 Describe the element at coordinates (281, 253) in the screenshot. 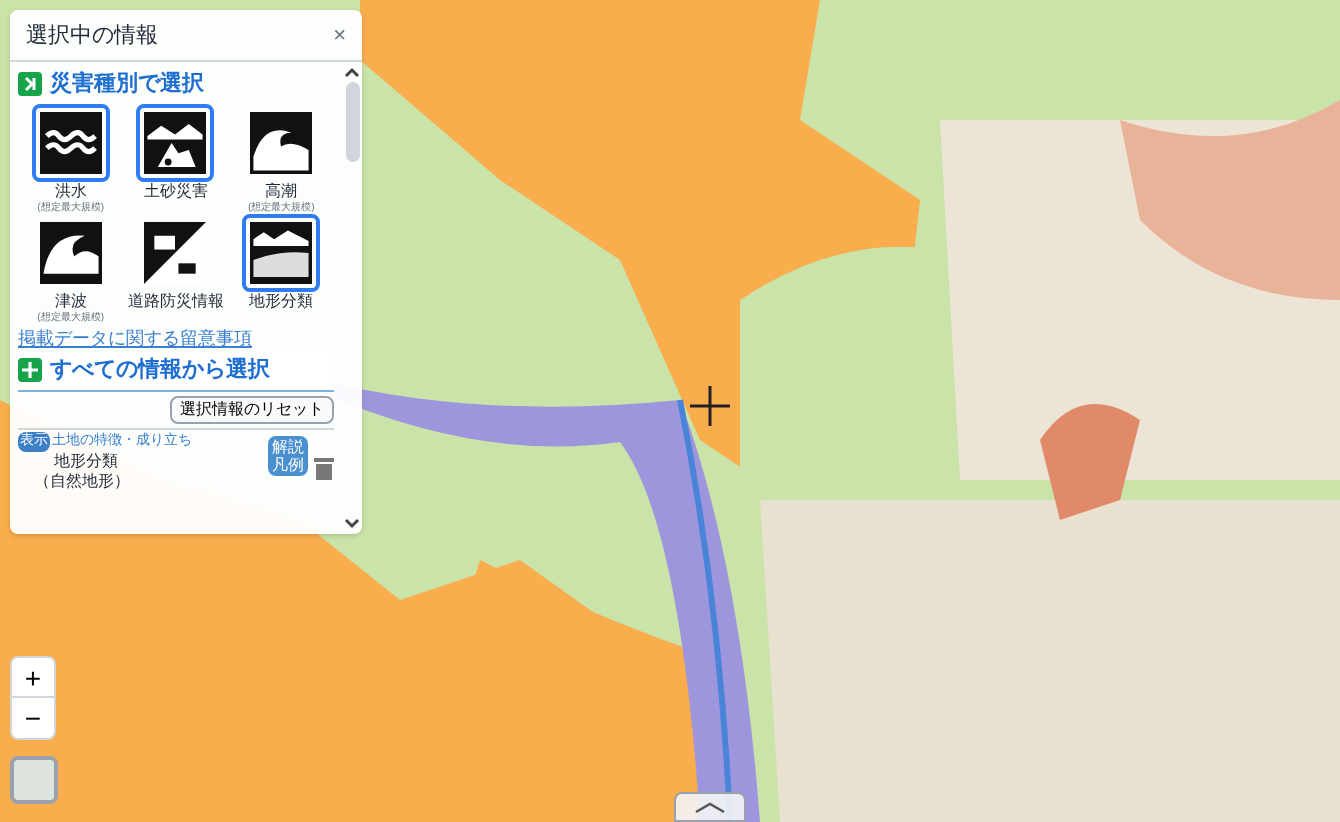

I see `terrain-icon` at that location.